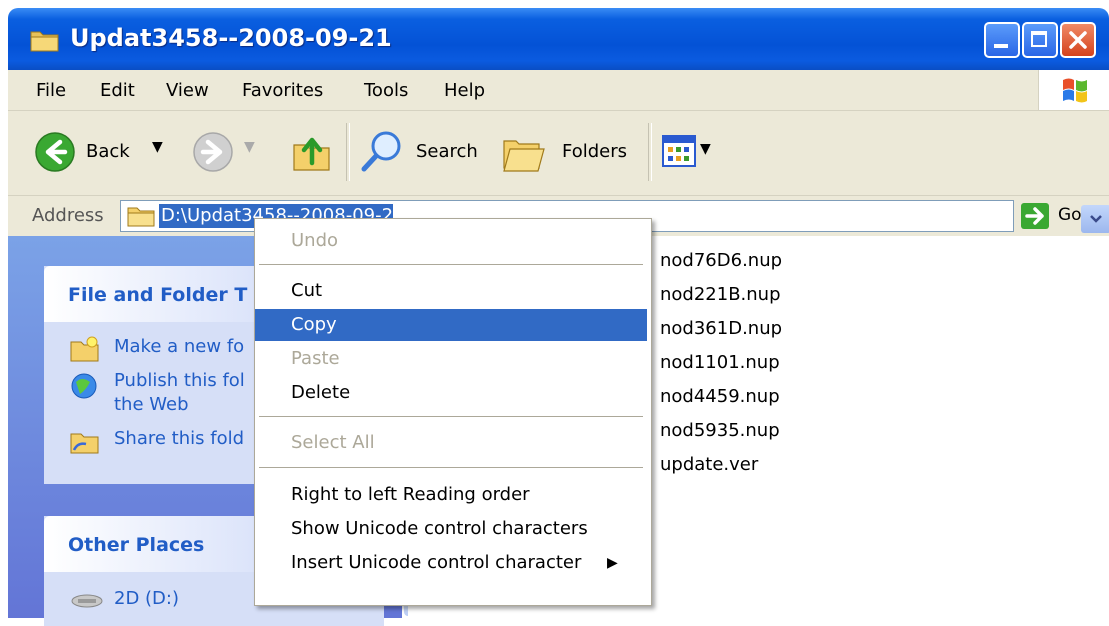  I want to click on views-dropdown-icon: ▼, so click(705, 149).